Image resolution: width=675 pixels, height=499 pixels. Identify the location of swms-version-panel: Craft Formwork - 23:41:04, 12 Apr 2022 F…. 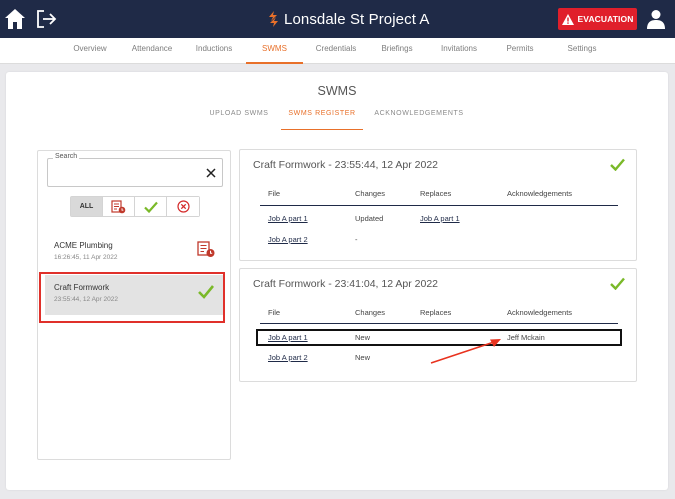
(438, 325).